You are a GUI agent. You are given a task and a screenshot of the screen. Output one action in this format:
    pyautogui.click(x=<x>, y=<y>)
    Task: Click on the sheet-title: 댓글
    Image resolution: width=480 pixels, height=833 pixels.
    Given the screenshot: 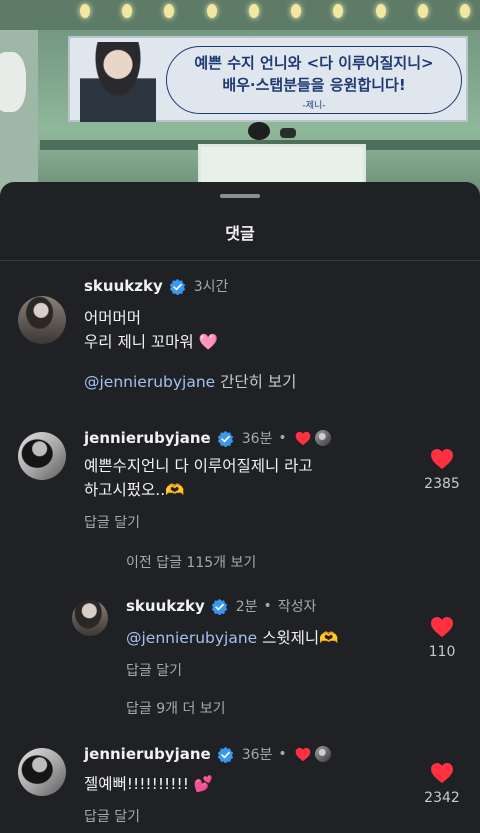 What is the action you would take?
    pyautogui.click(x=240, y=233)
    